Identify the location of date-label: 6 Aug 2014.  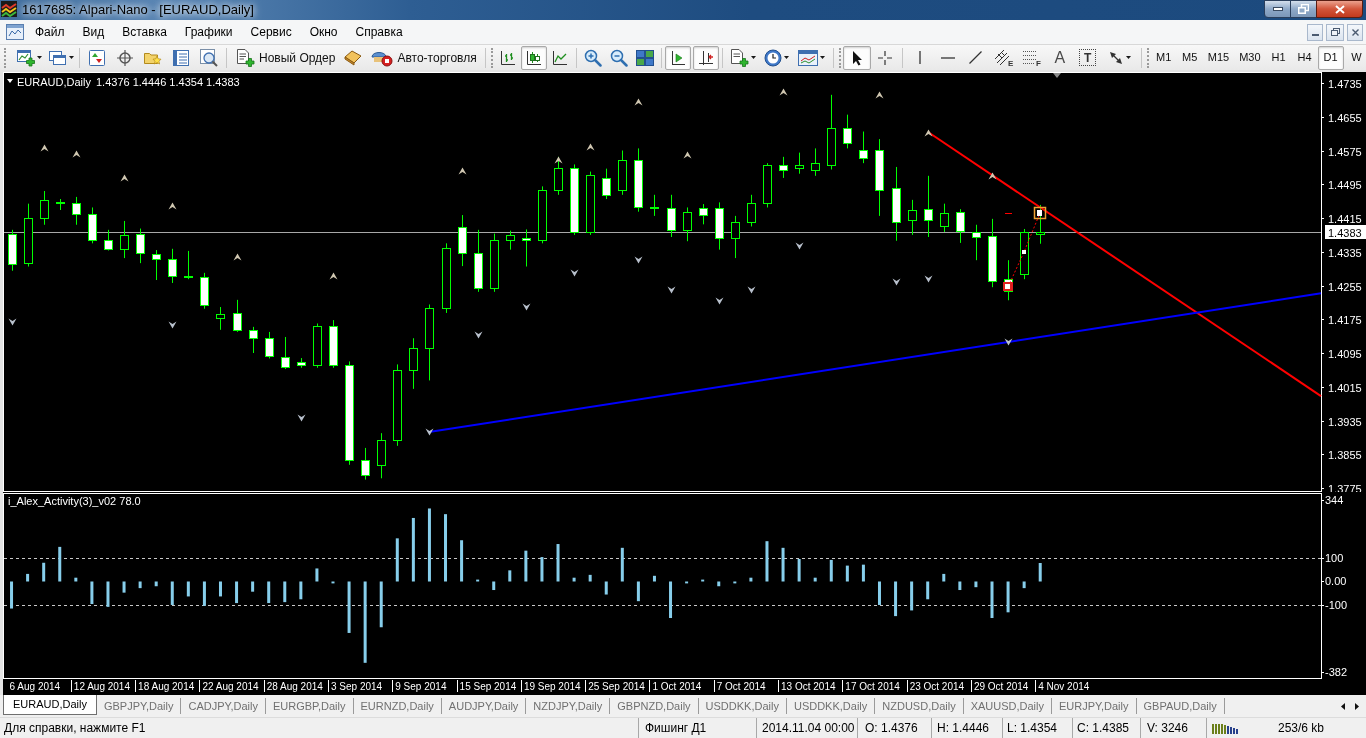
(35, 686).